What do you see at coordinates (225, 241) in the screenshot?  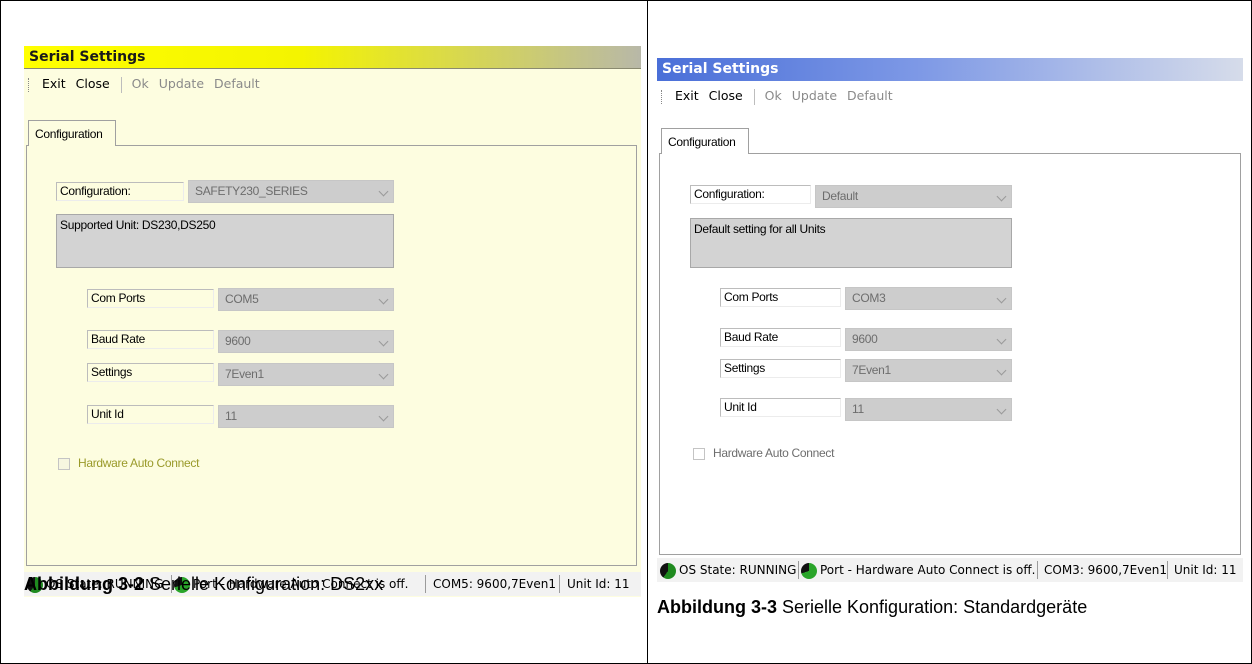 I see `unit-description: Supported Unit: DS230,DS250` at bounding box center [225, 241].